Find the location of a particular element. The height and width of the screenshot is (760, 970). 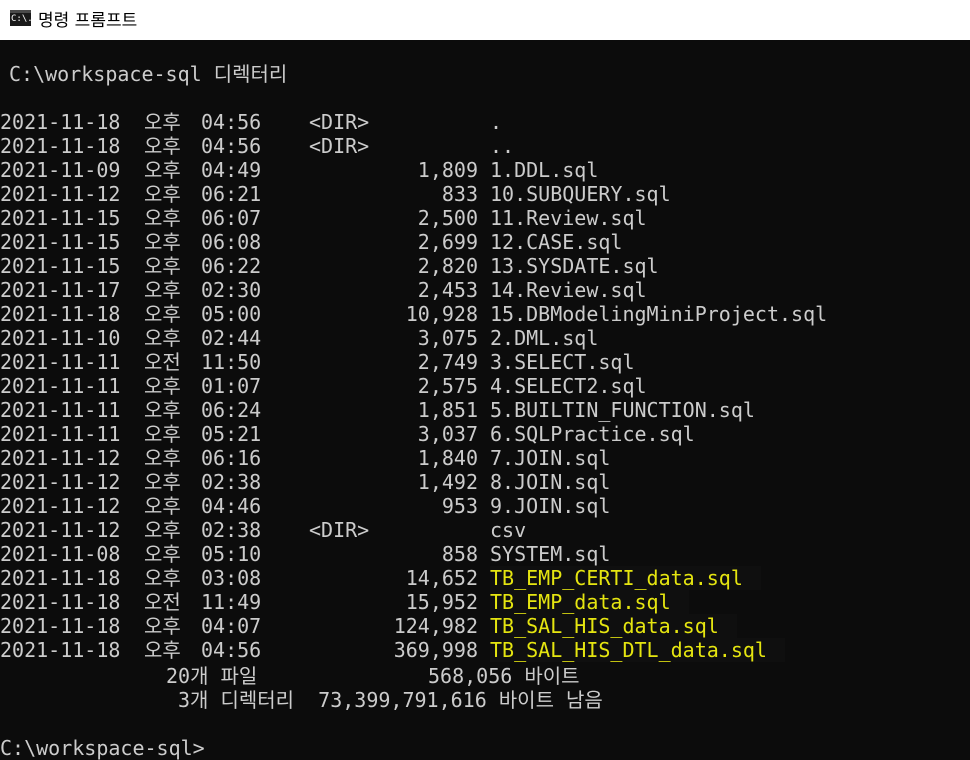

entry-size: 1,840 is located at coordinates (447, 458).